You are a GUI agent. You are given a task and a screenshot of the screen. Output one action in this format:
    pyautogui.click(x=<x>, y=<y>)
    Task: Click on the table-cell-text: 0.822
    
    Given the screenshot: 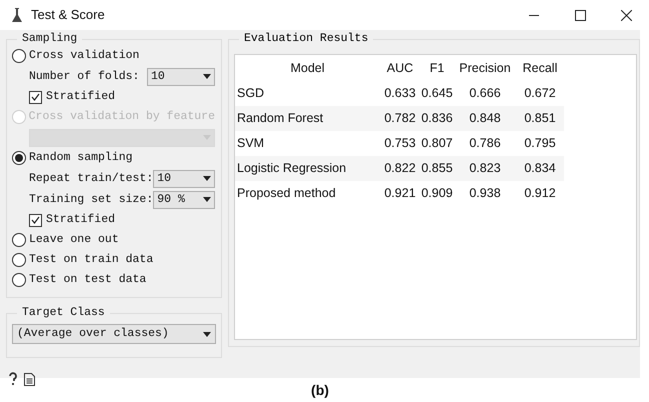 What is the action you would take?
    pyautogui.click(x=400, y=169)
    